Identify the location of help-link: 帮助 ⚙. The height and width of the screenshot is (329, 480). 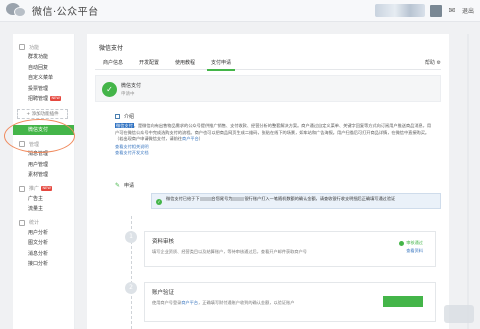
(433, 63).